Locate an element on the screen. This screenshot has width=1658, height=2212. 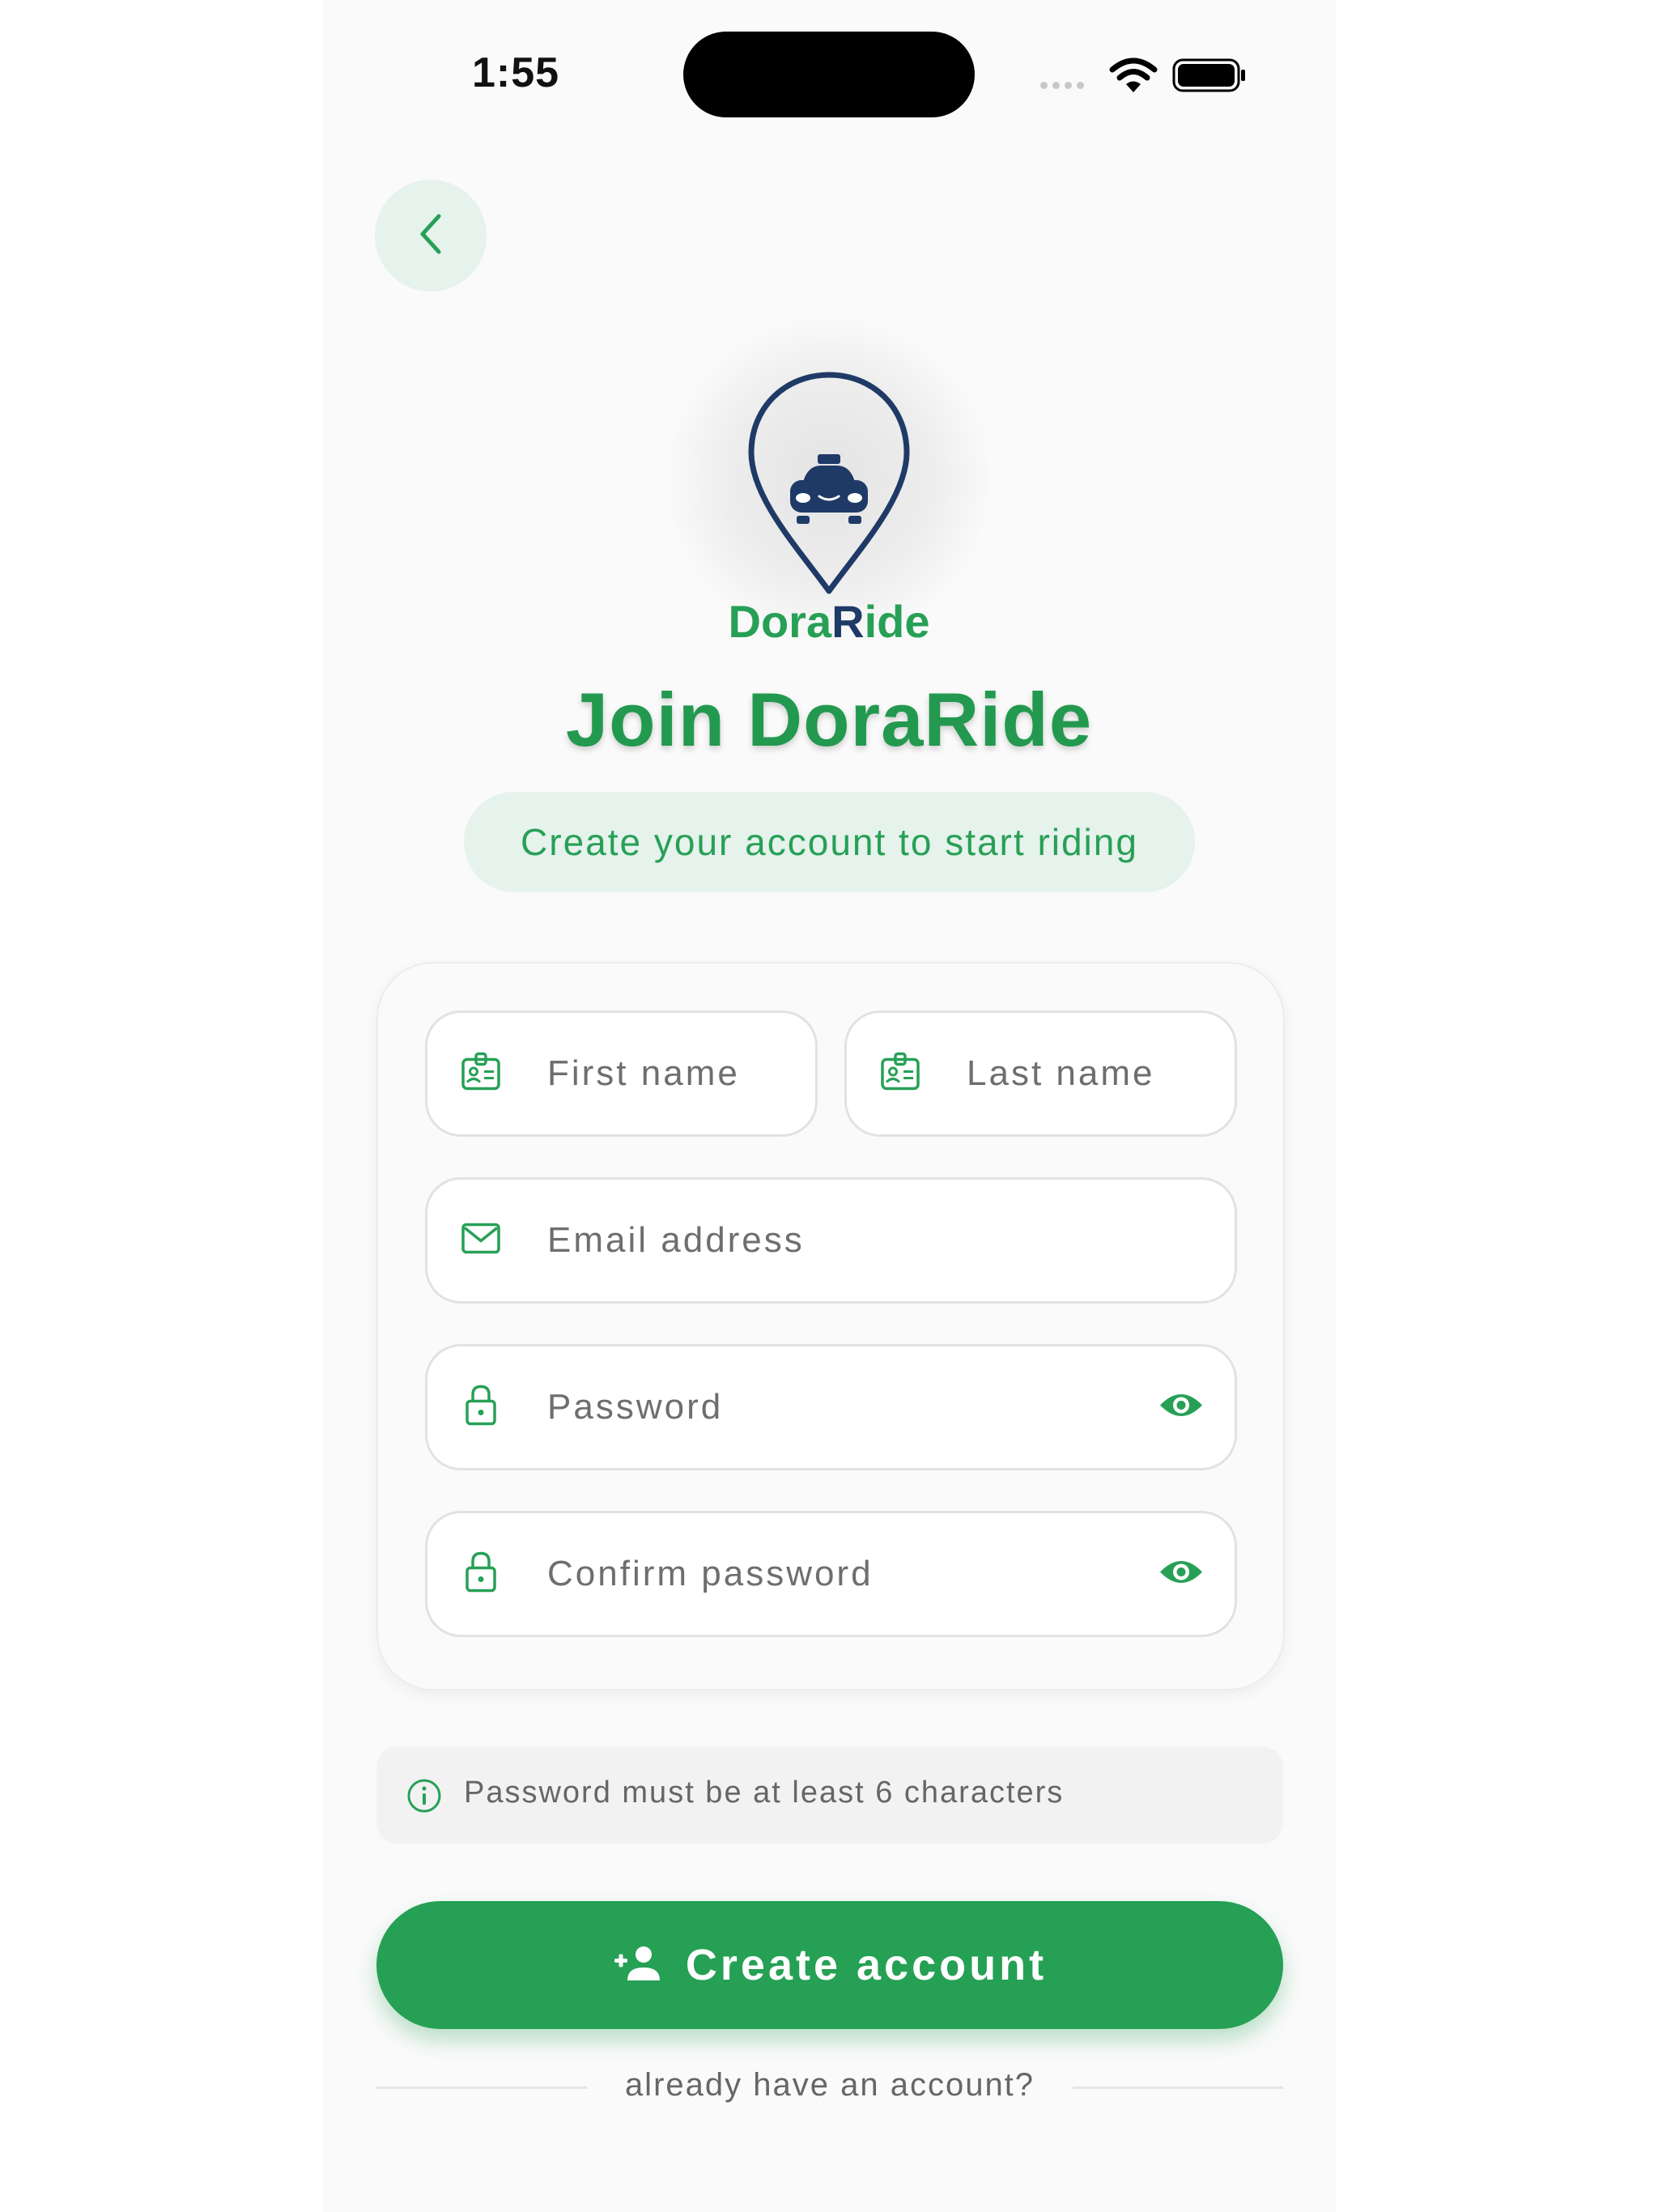
password-hint-text: Password must be at least 6 characters is located at coordinates (764, 1793).